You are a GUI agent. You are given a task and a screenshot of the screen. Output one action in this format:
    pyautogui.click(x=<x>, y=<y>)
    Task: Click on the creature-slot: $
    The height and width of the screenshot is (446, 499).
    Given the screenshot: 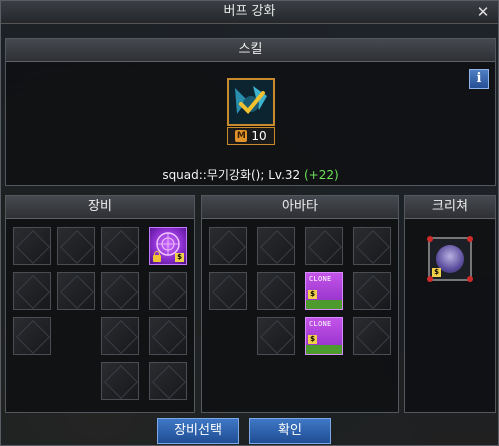 What is the action you would take?
    pyautogui.click(x=450, y=259)
    